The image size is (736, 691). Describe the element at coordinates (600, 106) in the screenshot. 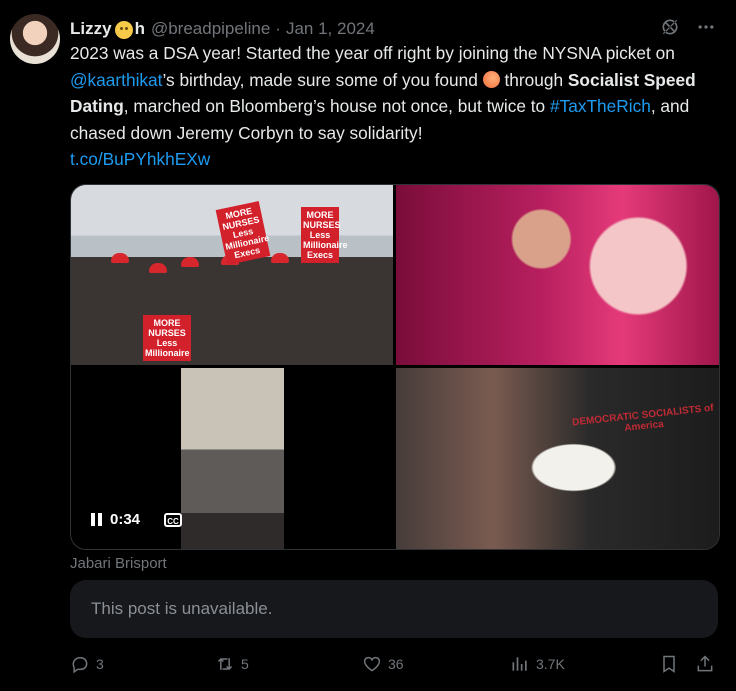

I see `hashtag-link: #TaxTheRich` at that location.